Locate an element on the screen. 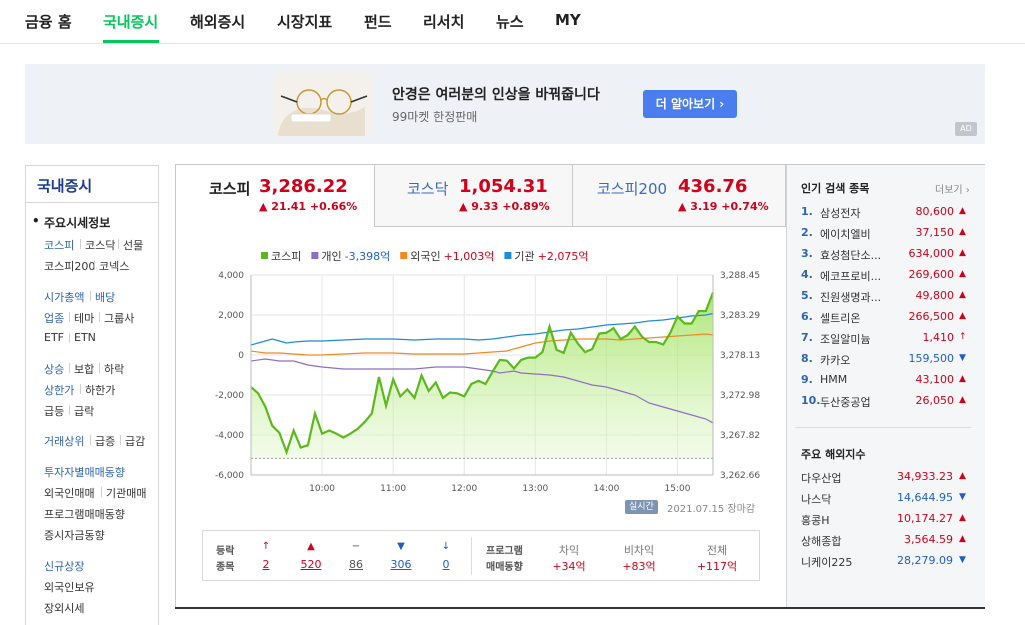 This screenshot has height=625, width=1025. sidebar-sector: 업종 is located at coordinates (54, 318).